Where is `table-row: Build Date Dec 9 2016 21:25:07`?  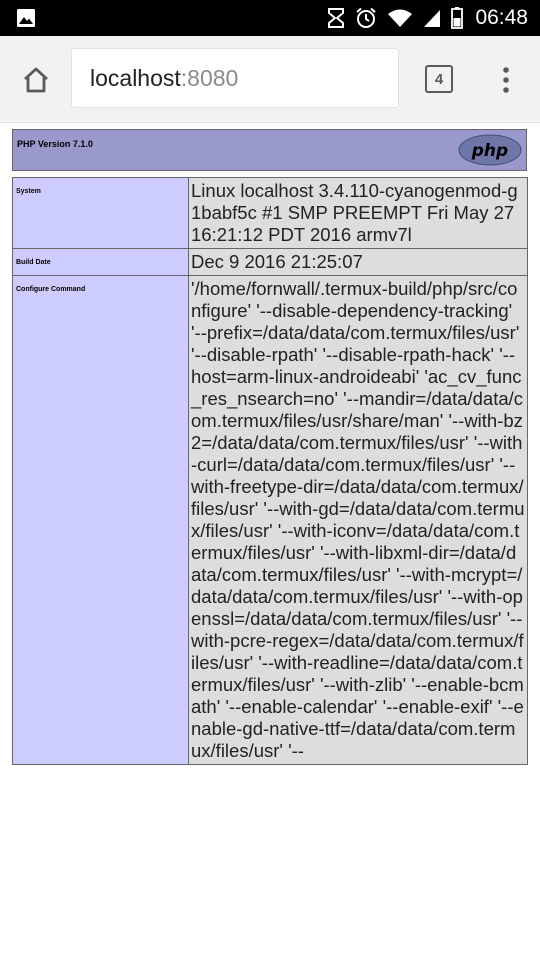
table-row: Build Date Dec 9 2016 21:25:07 is located at coordinates (270, 262).